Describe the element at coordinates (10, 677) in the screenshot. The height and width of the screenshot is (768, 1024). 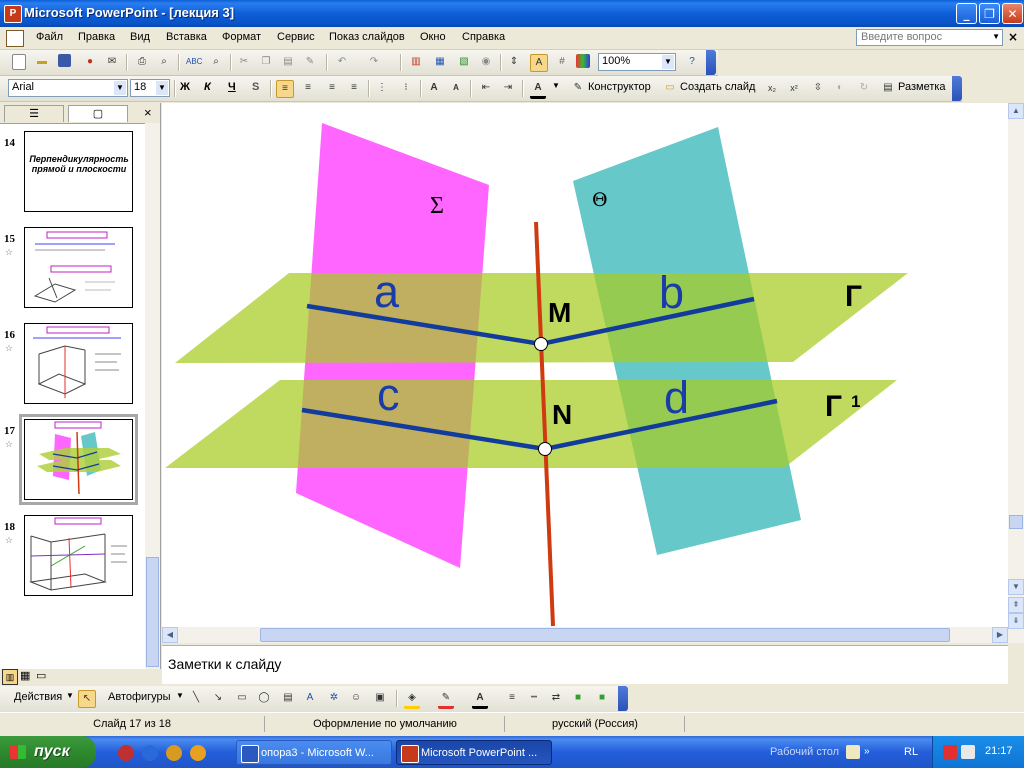
I see `normal-view-icon: ▥` at that location.